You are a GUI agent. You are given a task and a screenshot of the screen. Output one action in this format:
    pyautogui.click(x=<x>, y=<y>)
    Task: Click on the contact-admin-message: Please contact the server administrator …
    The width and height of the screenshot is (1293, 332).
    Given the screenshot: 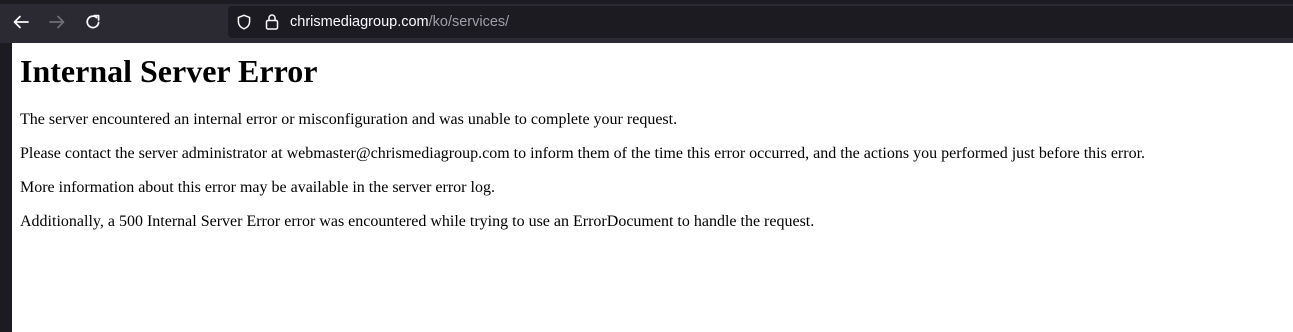 What is the action you would take?
    pyautogui.click(x=583, y=153)
    